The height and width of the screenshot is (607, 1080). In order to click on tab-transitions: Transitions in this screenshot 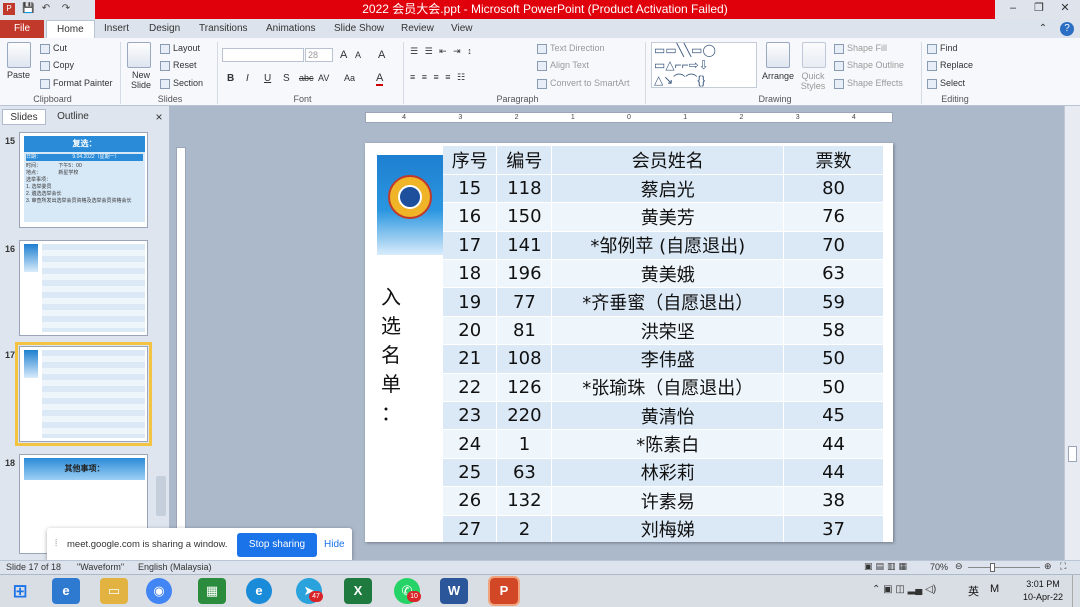, I will do `click(223, 29)`.